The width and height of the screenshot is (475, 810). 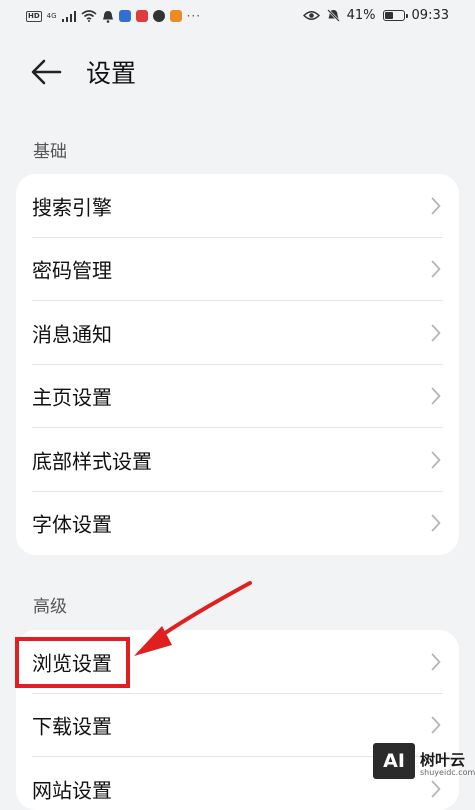 I want to click on settings-item-label: 主页设置, so click(x=72, y=397).